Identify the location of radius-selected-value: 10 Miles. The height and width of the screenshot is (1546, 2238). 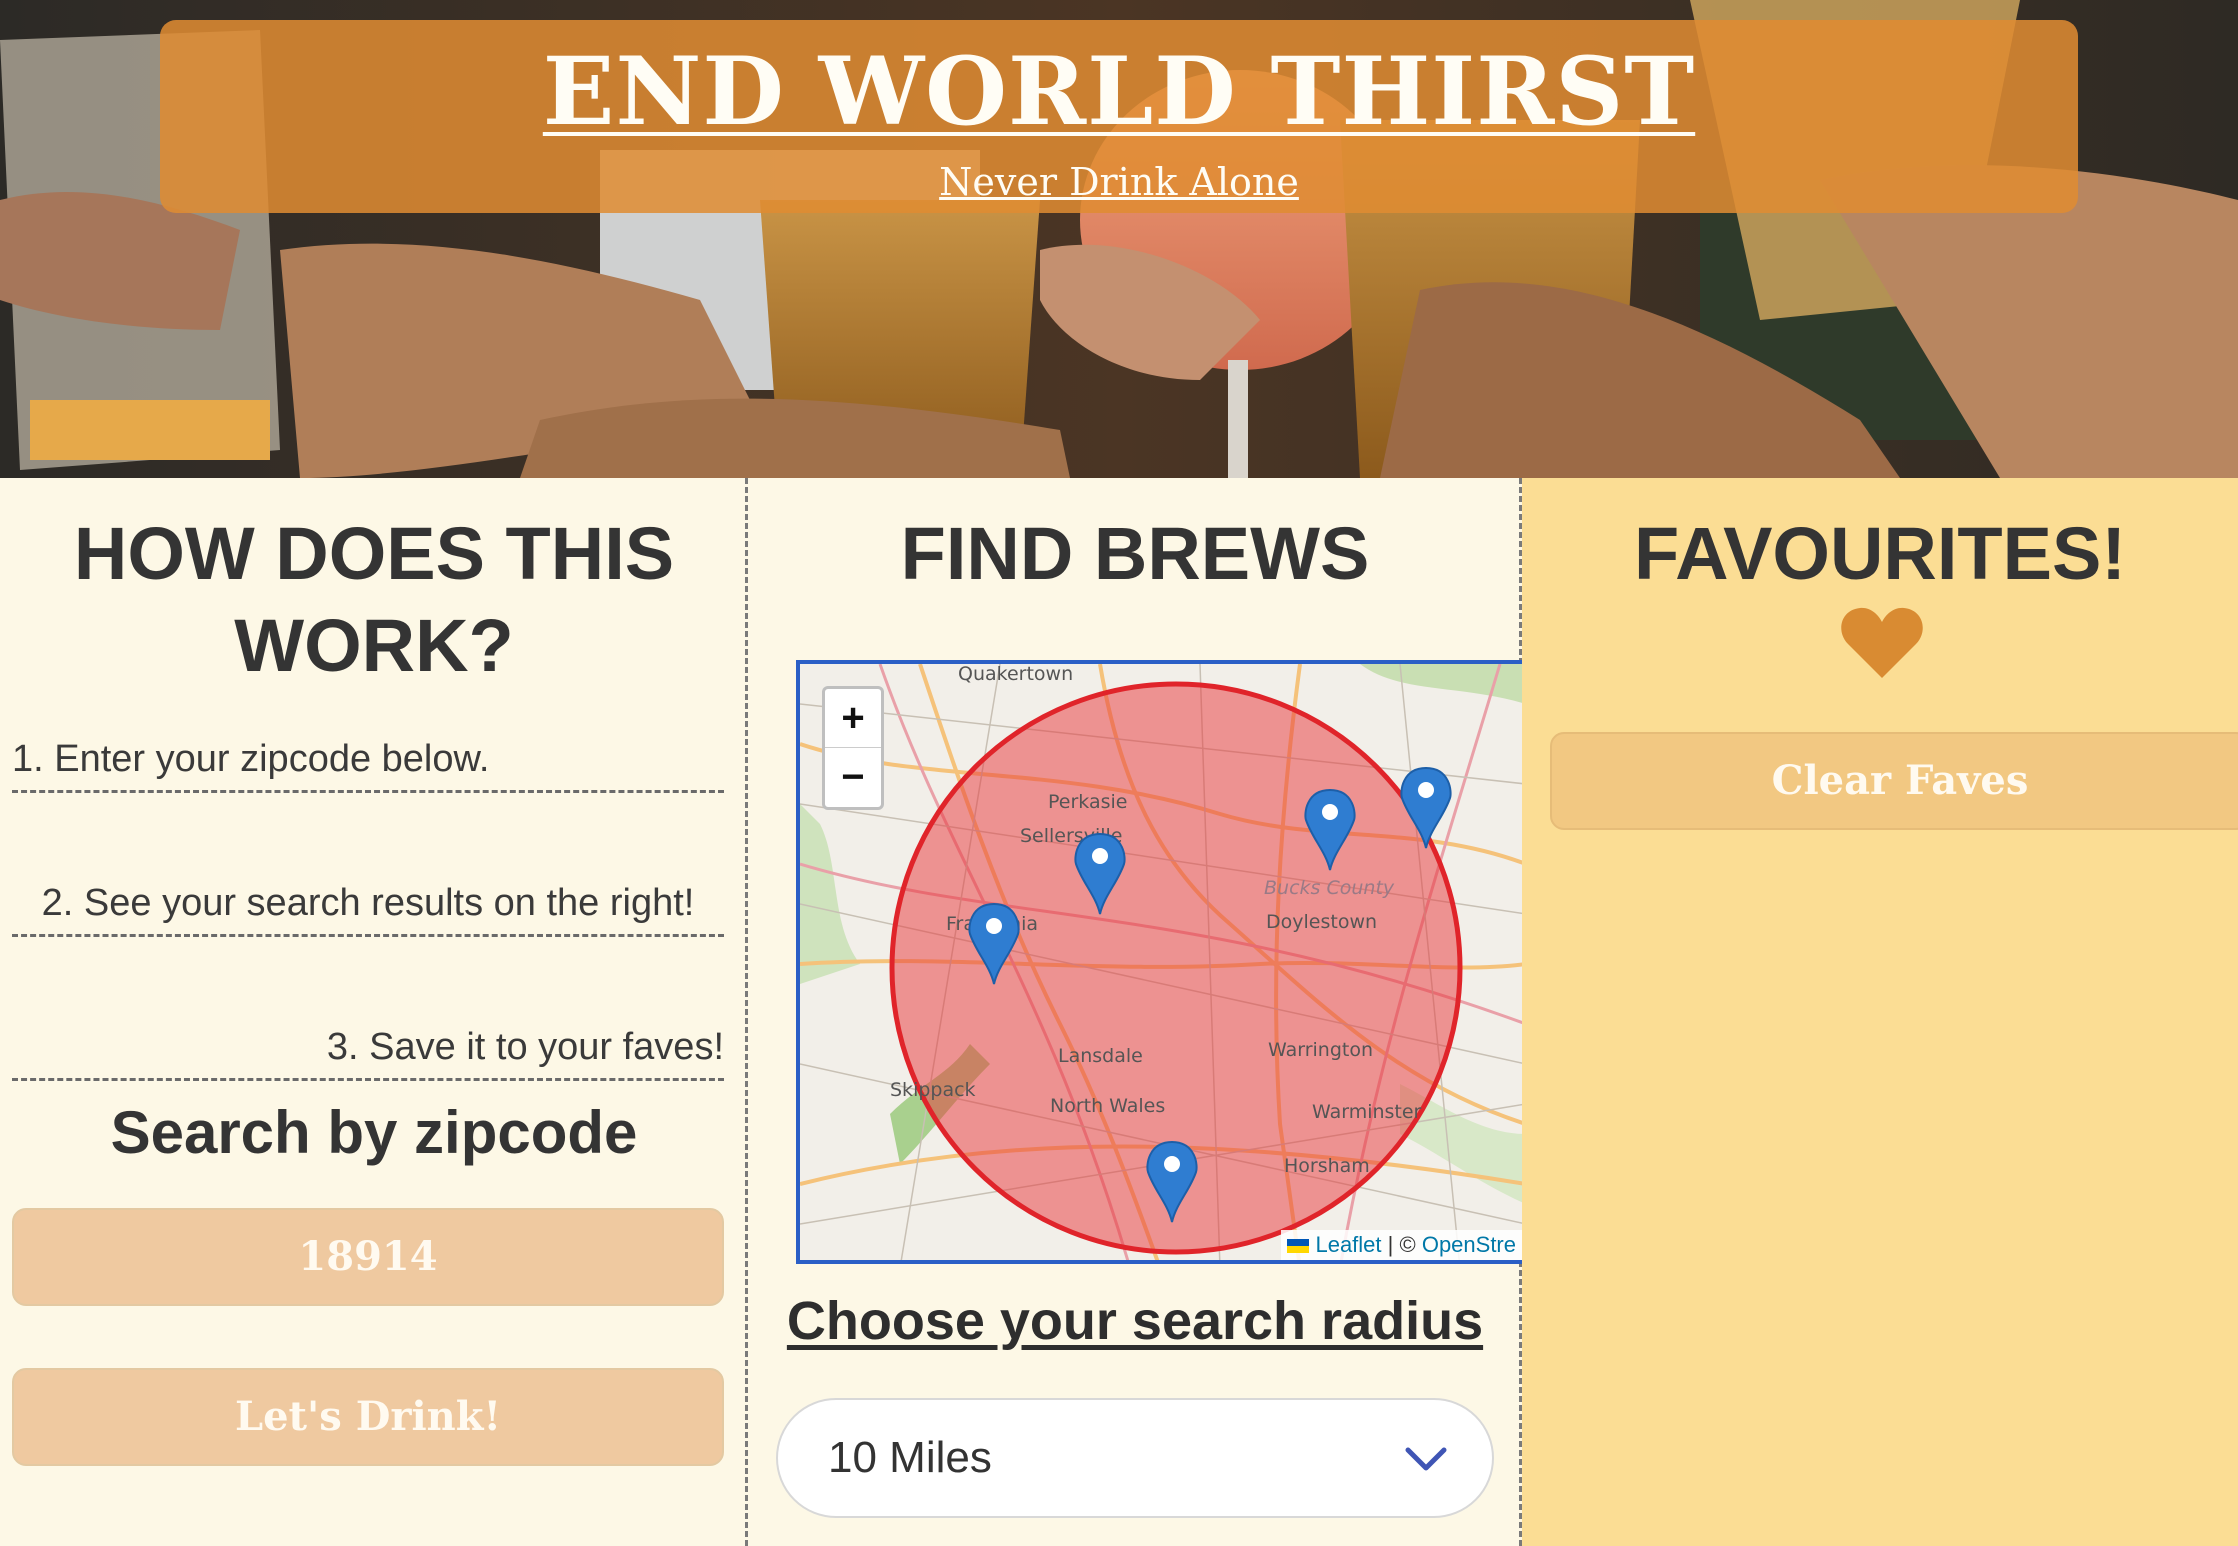
(910, 1457).